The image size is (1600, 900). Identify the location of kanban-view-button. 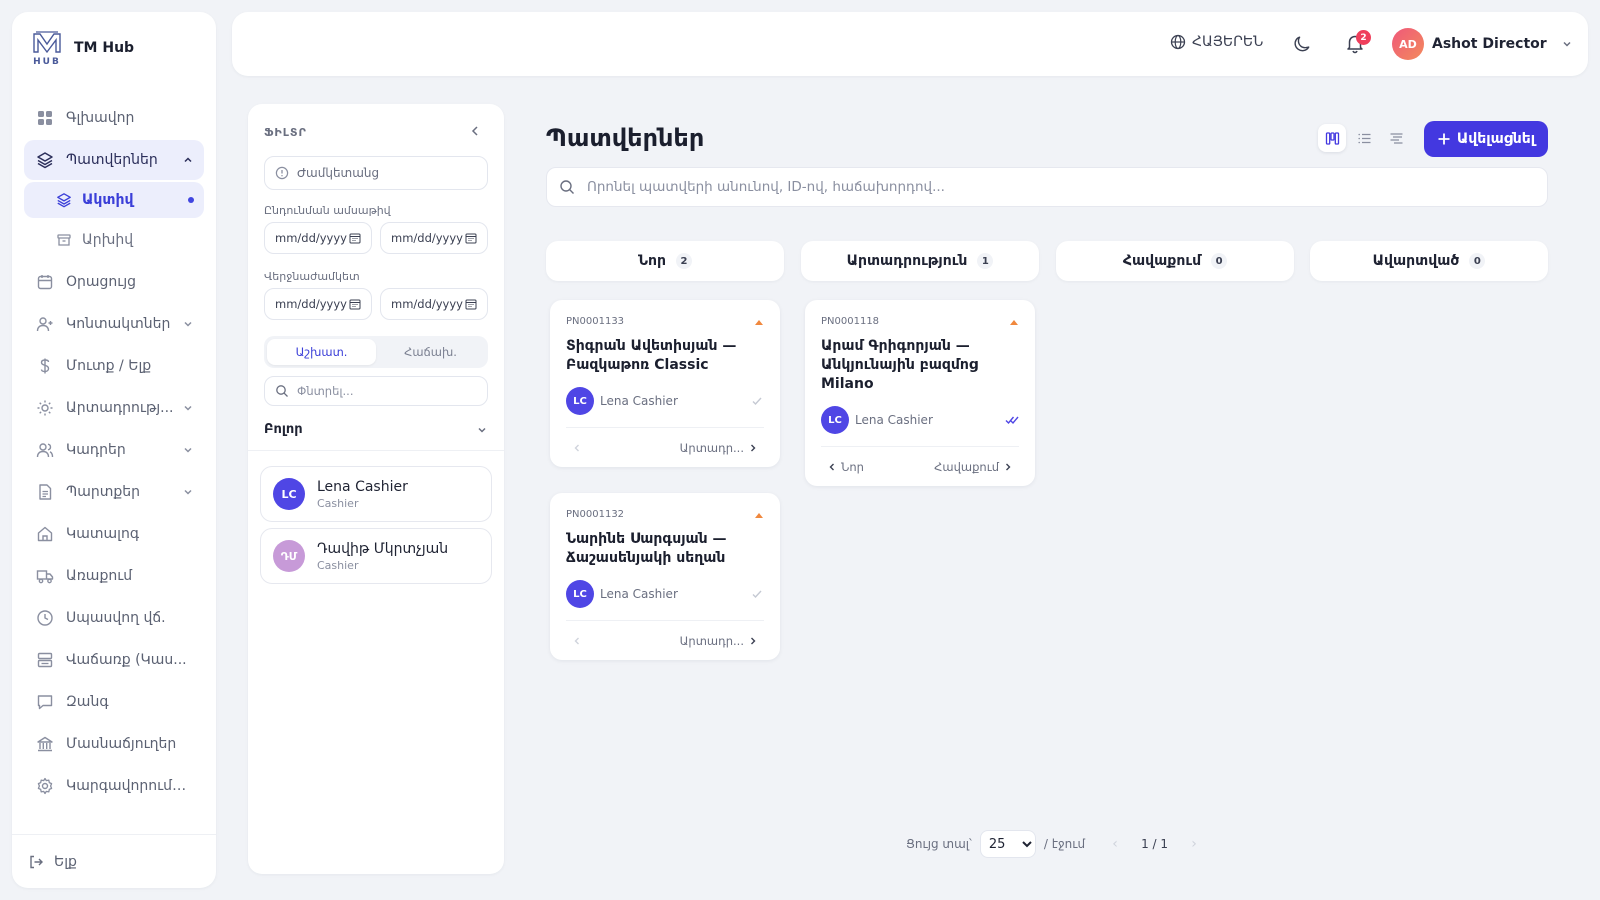
(1332, 138).